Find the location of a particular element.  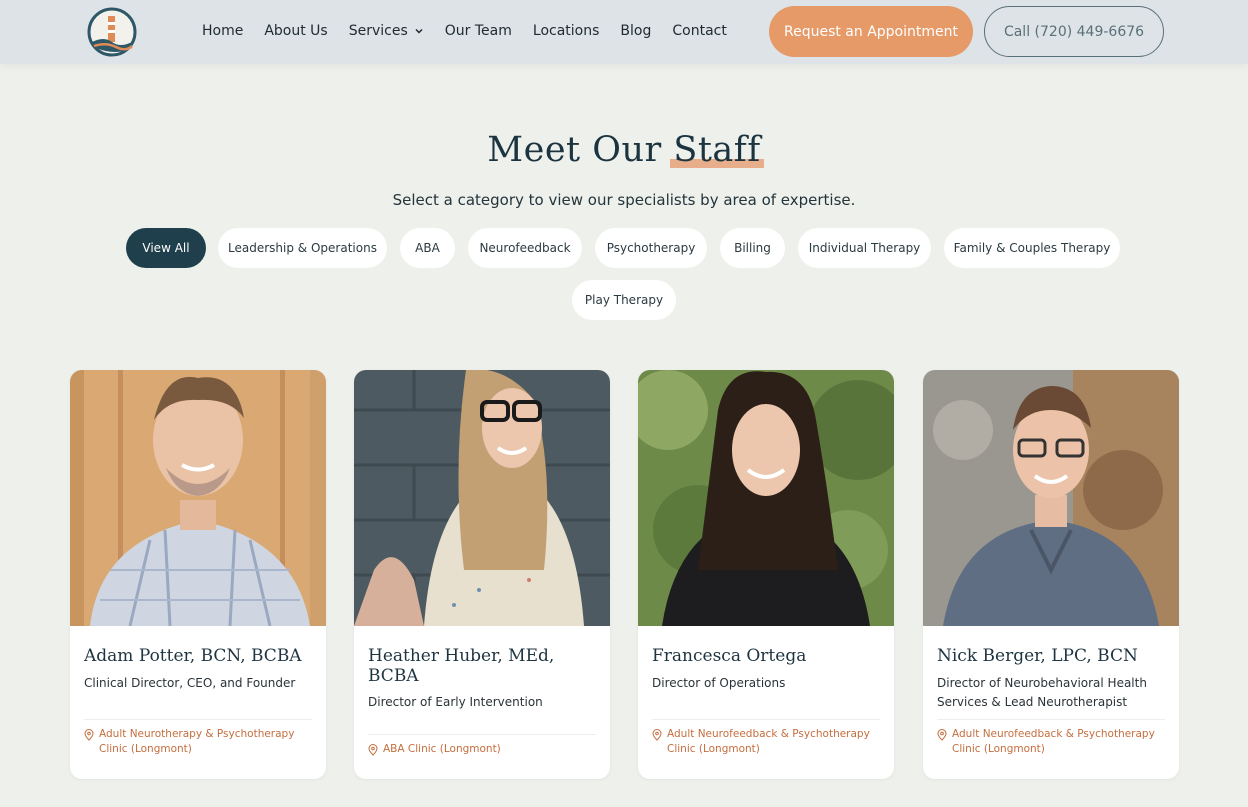

nav-our-team: Our Team is located at coordinates (478, 31).